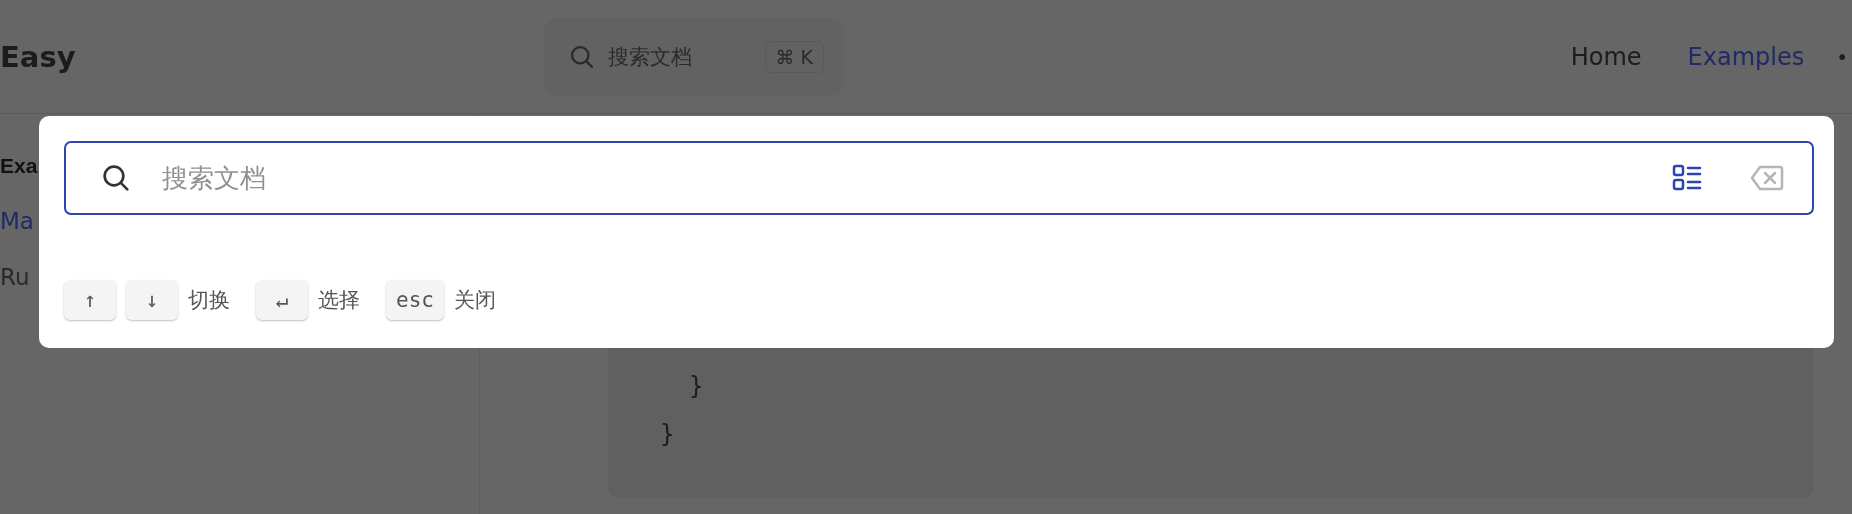 This screenshot has height=514, width=1852. Describe the element at coordinates (19, 166) in the screenshot. I see `sidebar-heading: Exa` at that location.